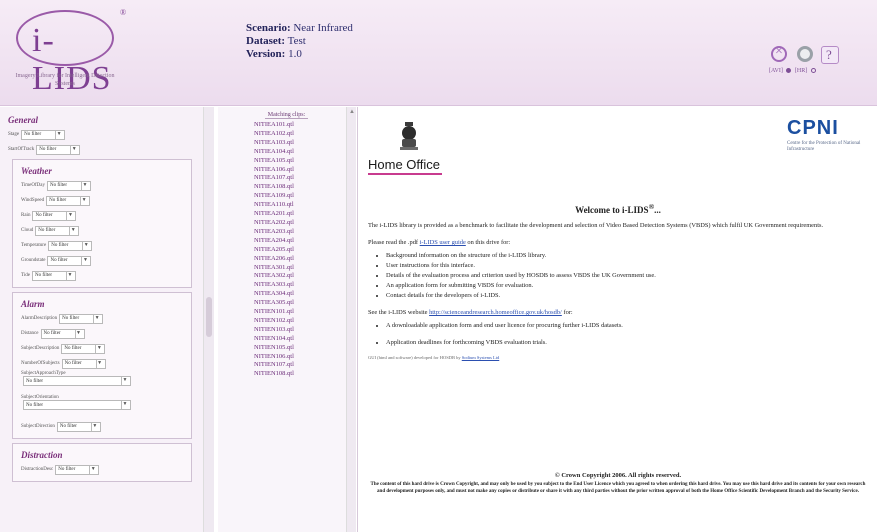  Describe the element at coordinates (304, 259) in the screenshot. I see `clip-item: NITIEA206.qtl` at that location.